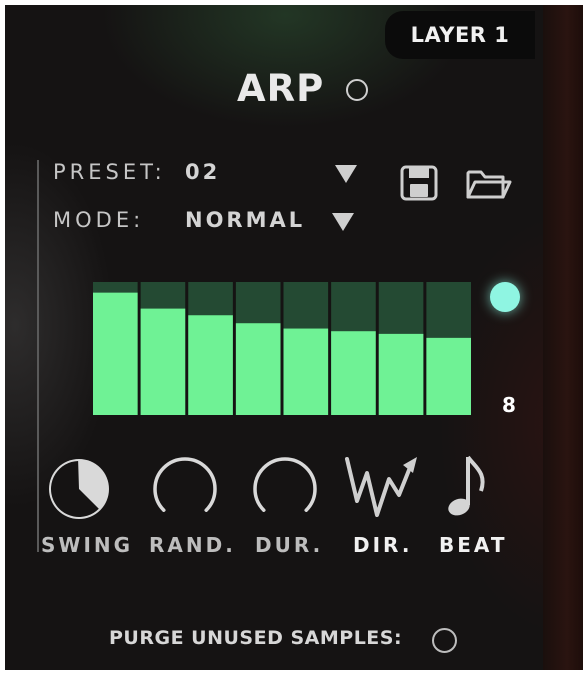 This screenshot has width=588, height=687. I want to click on steps-indicator-led, so click(505, 297).